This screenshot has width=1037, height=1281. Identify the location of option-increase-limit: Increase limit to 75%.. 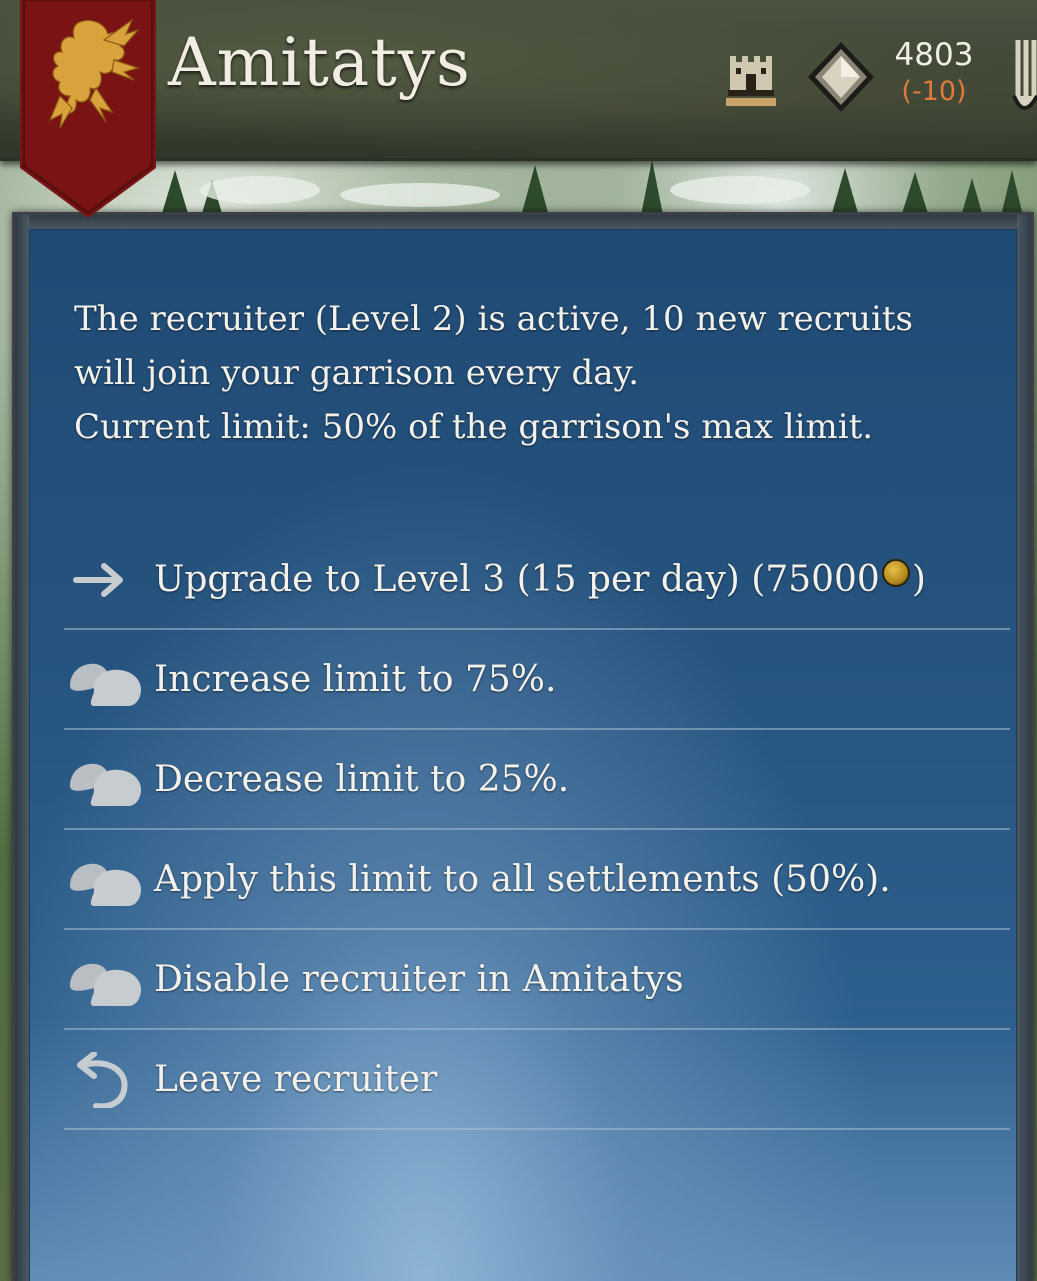
(537, 680).